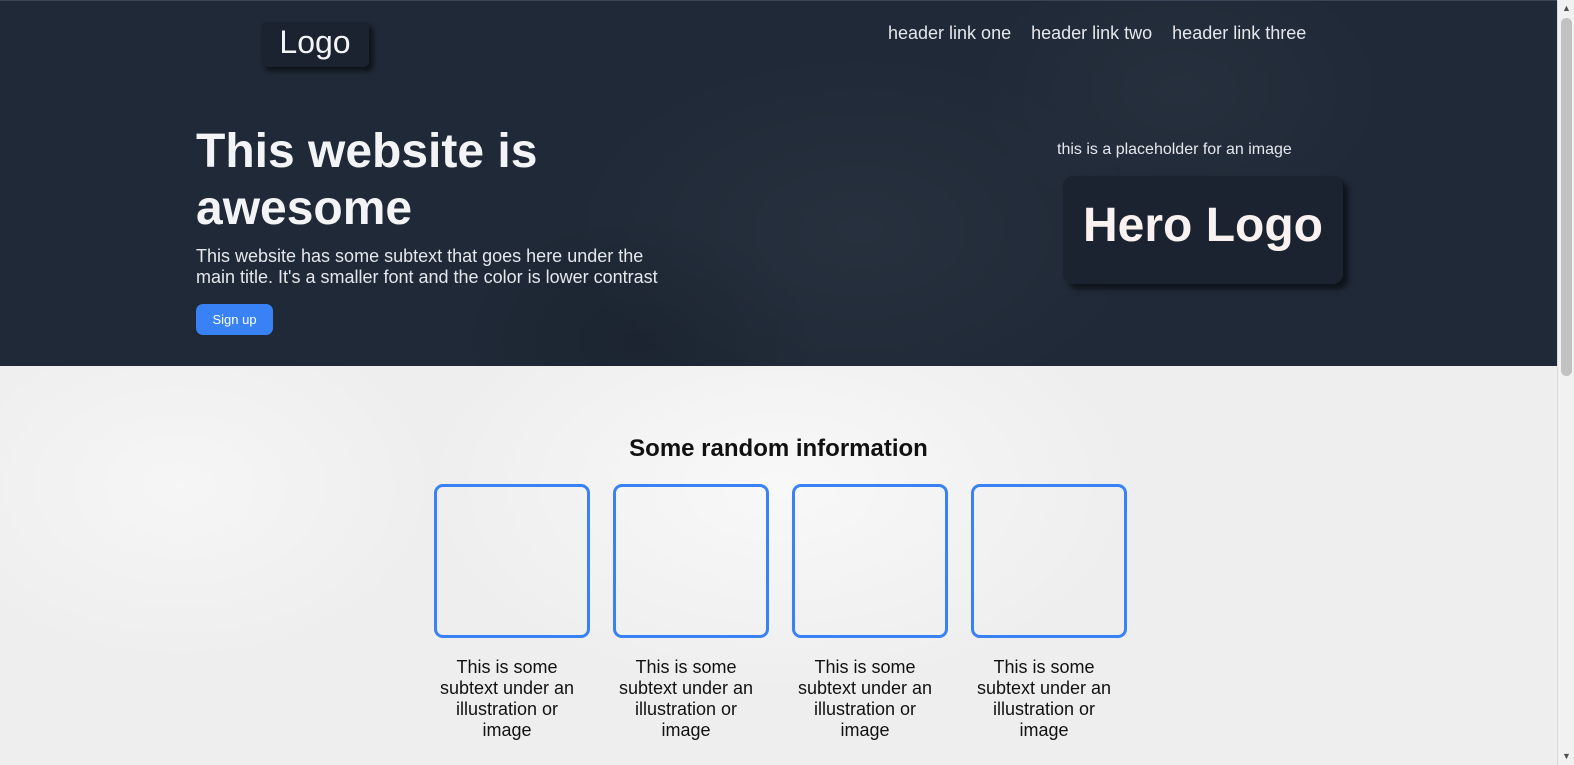 This screenshot has width=1574, height=765. I want to click on scroll-down-arrow-icon: ▼, so click(1566, 756).